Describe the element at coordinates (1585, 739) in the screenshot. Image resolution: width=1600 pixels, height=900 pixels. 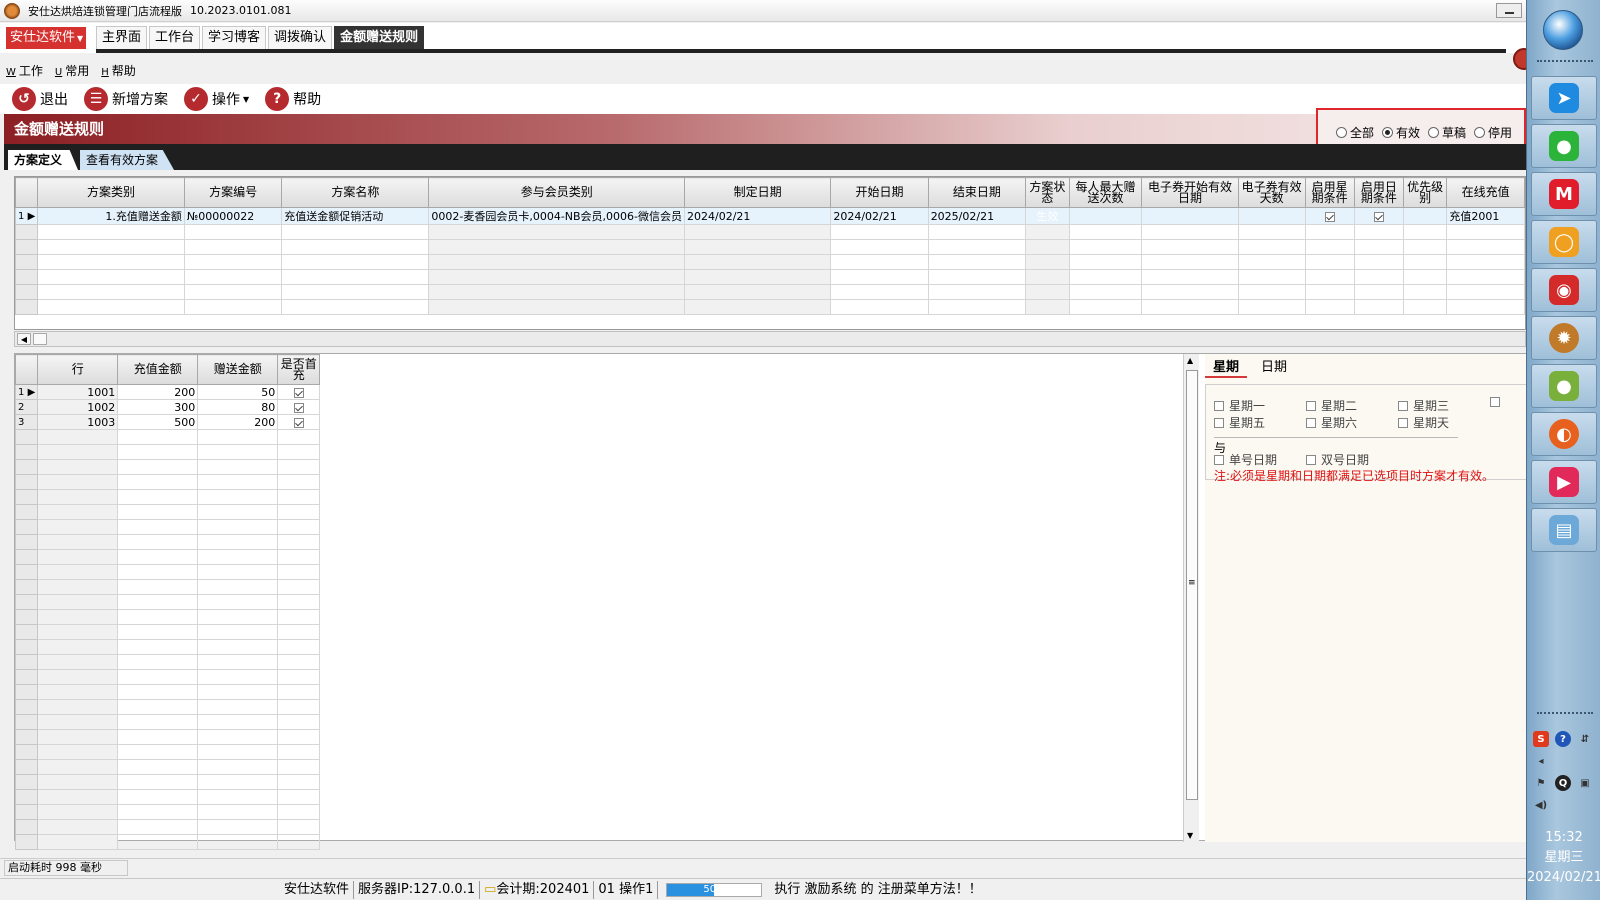
I see `tray-expand-icon: ⇵` at that location.